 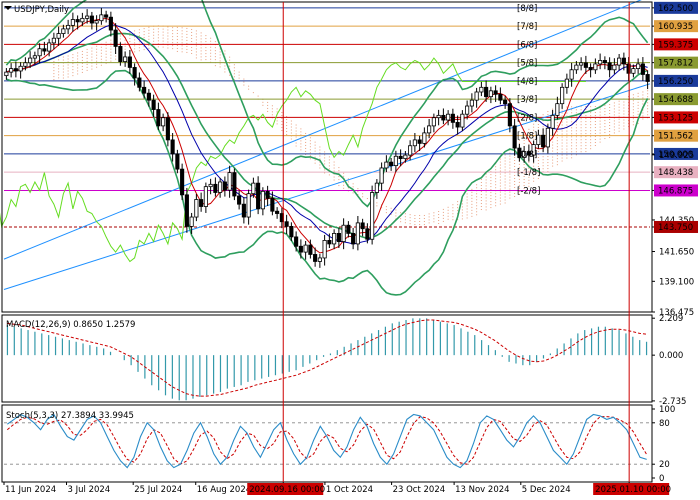 What do you see at coordinates (70, 325) in the screenshot?
I see `macd-label: MACD(12,26,9) 0.8650 1.2579` at bounding box center [70, 325].